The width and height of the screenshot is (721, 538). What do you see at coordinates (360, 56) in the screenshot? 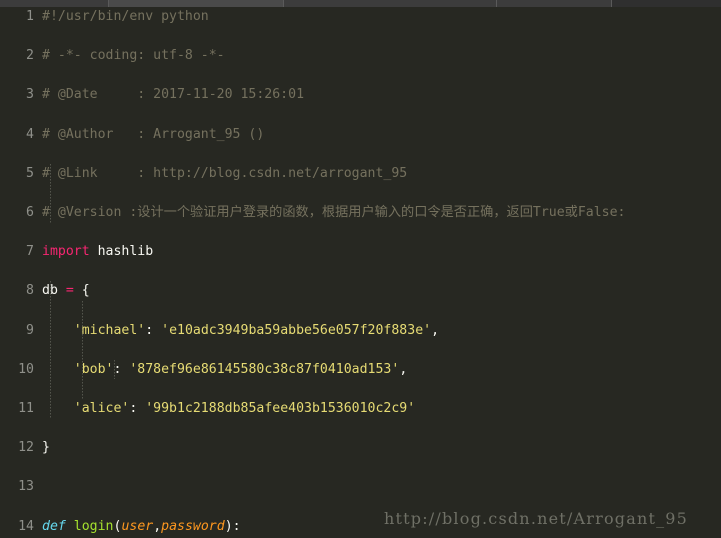
I see `code-line: 2 # -*- coding: utf-8 -*-` at bounding box center [360, 56].